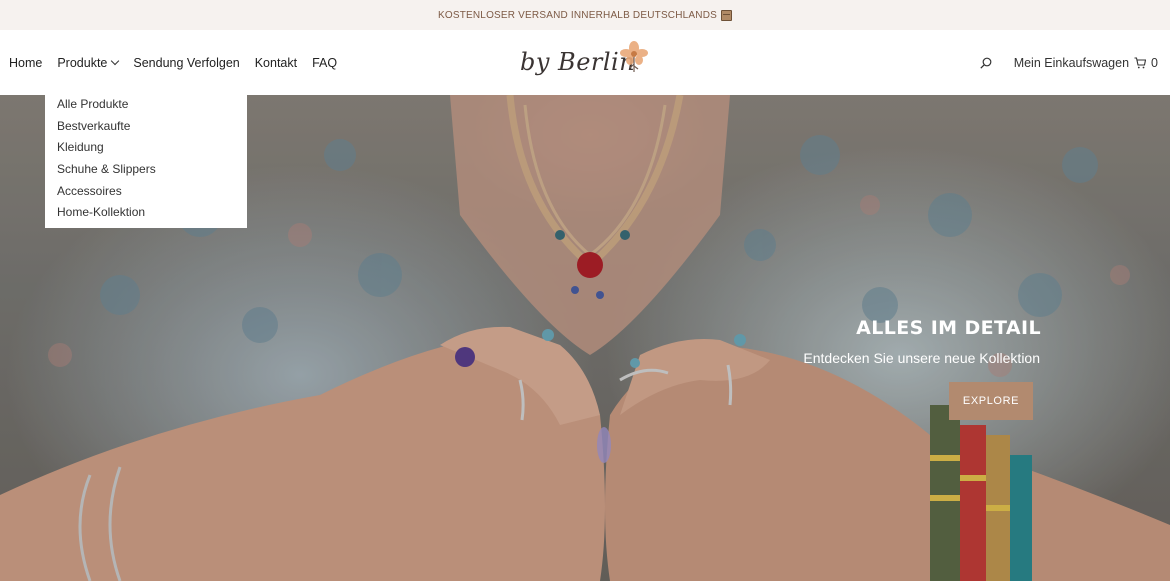 The height and width of the screenshot is (581, 1170). Describe the element at coordinates (82, 62) in the screenshot. I see `nav-item-produkte-label: Produkte` at that location.